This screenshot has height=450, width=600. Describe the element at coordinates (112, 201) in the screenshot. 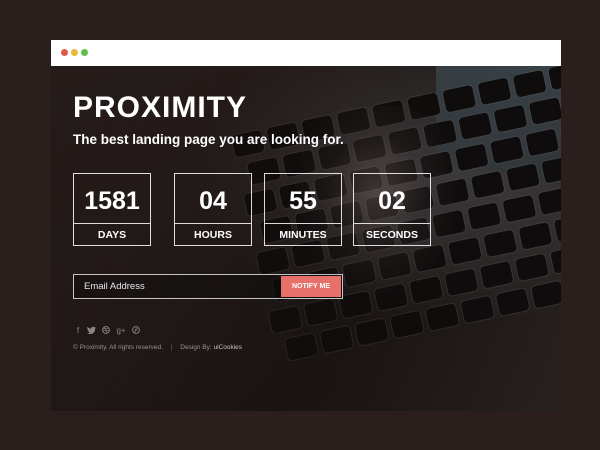

I see `countdown-value: 1581` at that location.